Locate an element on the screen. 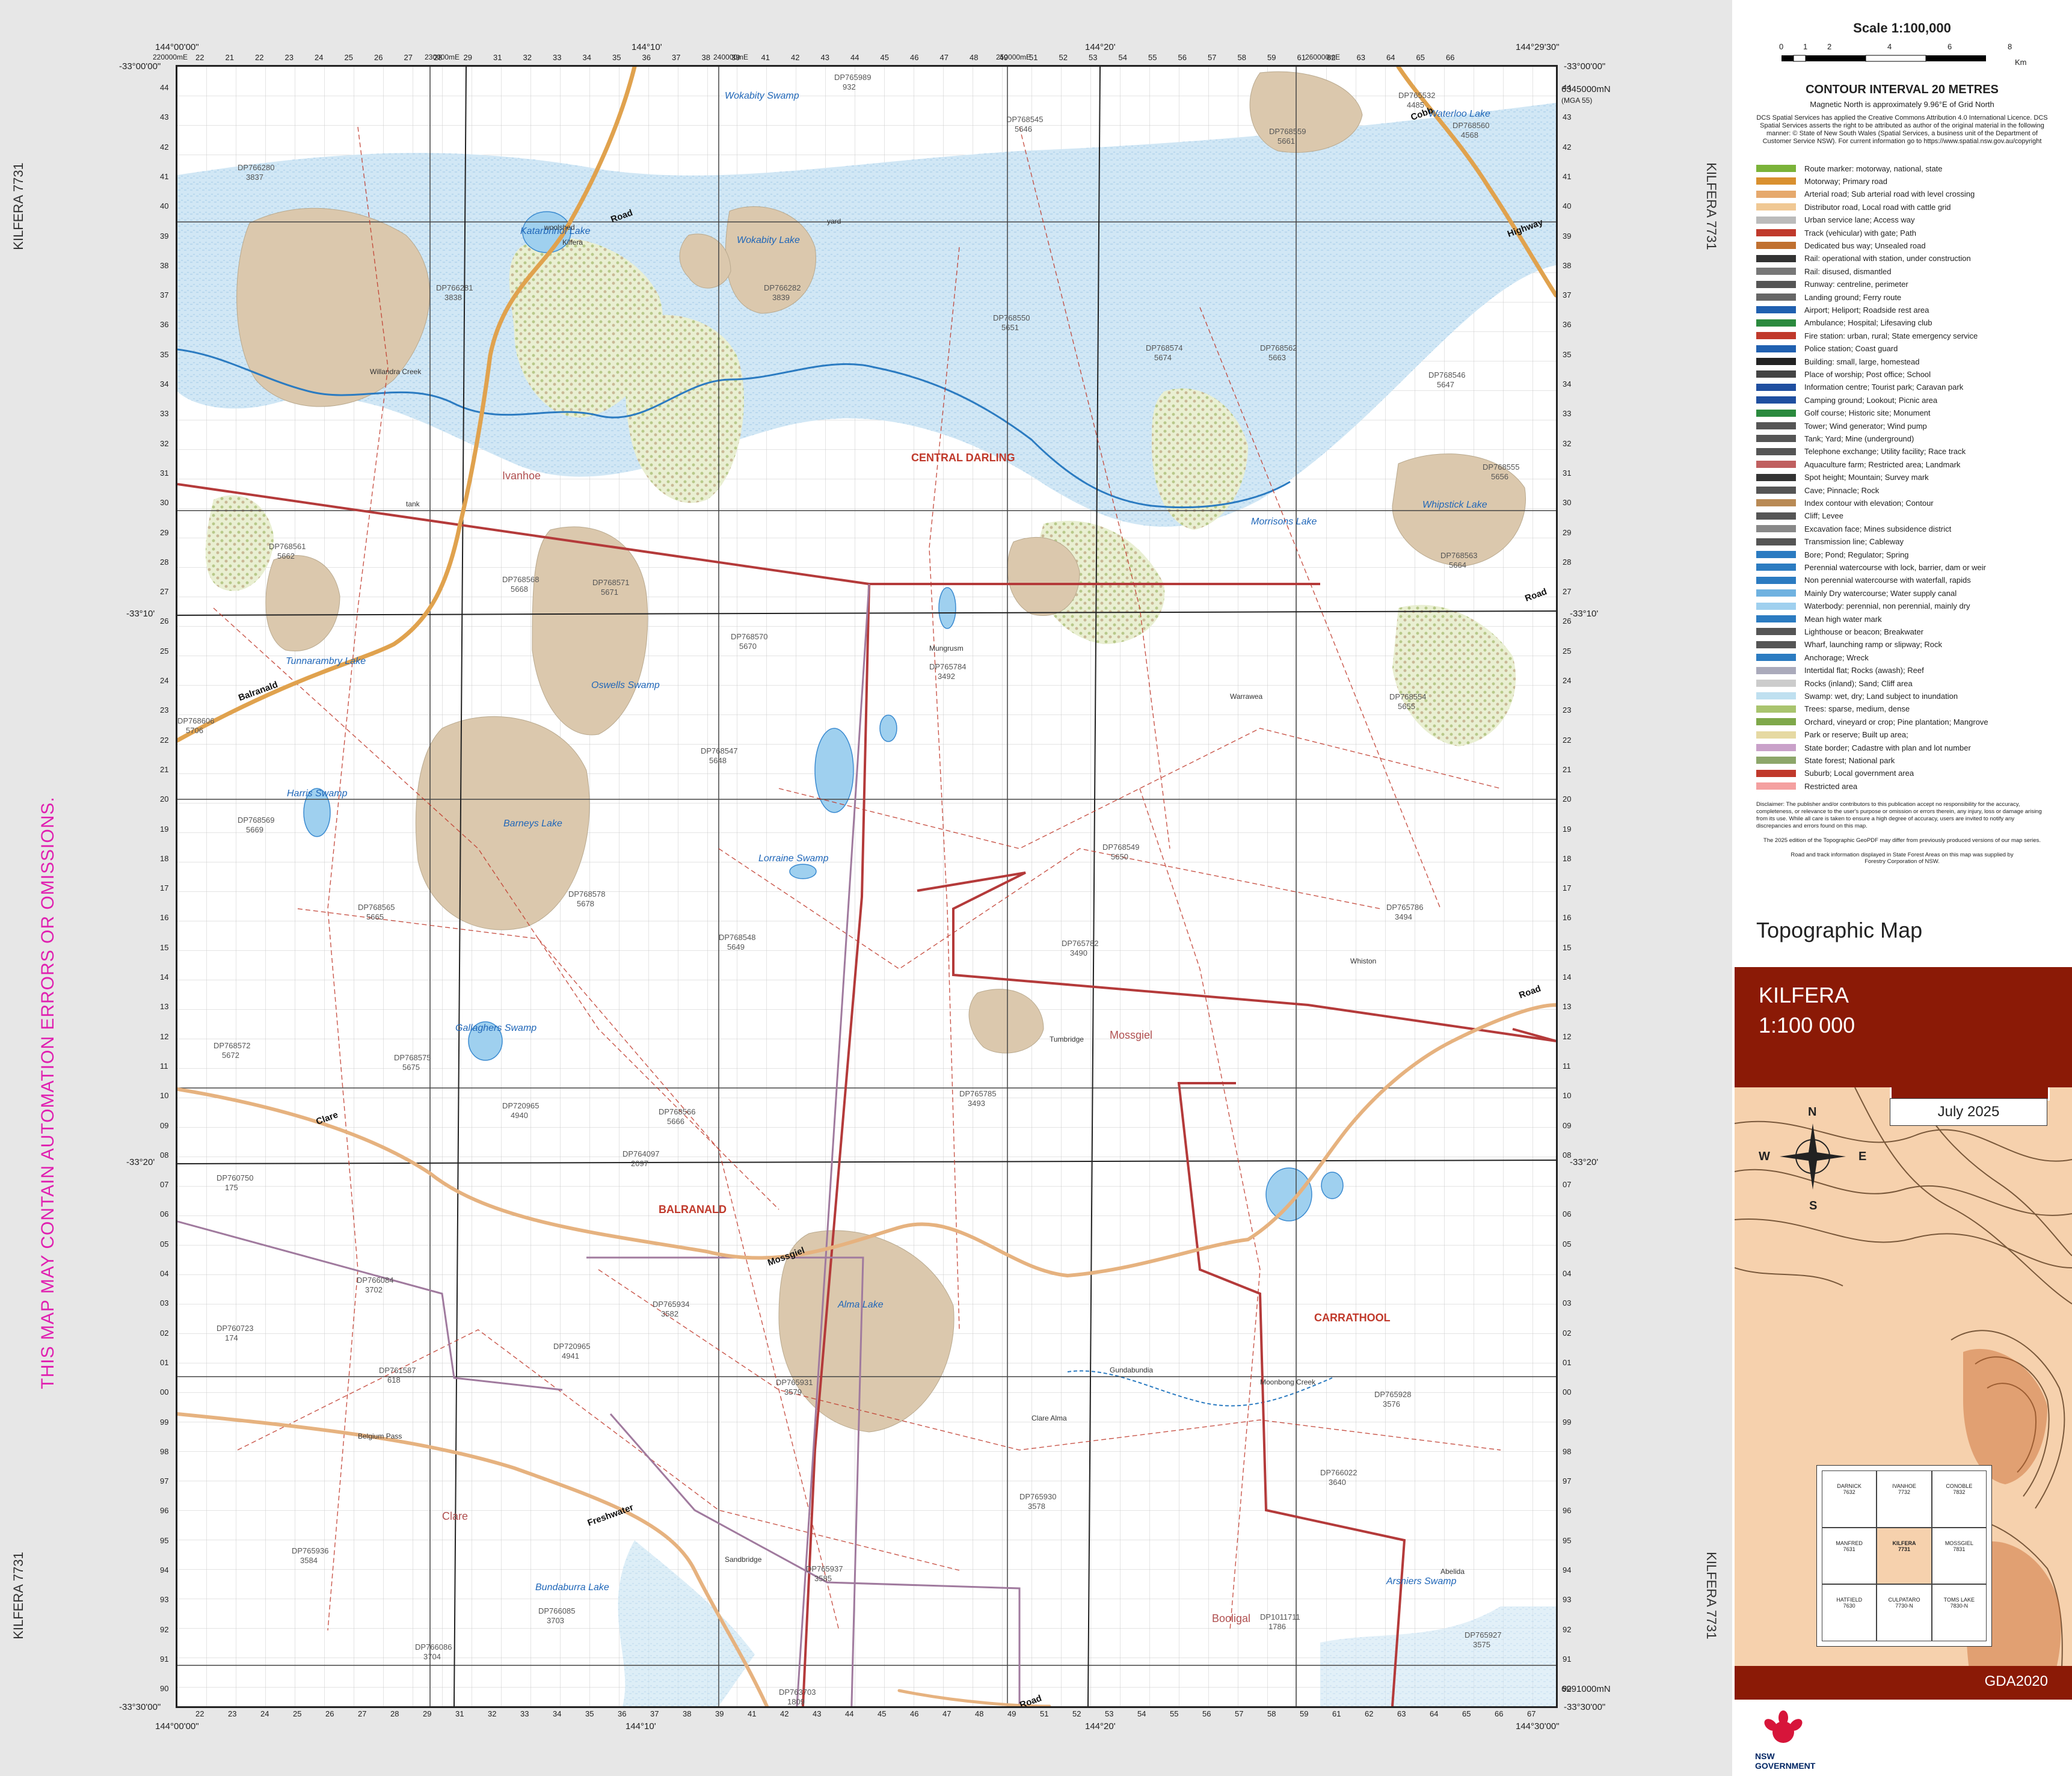  coord-right-mid1: -33°10' is located at coordinates (1585, 614).